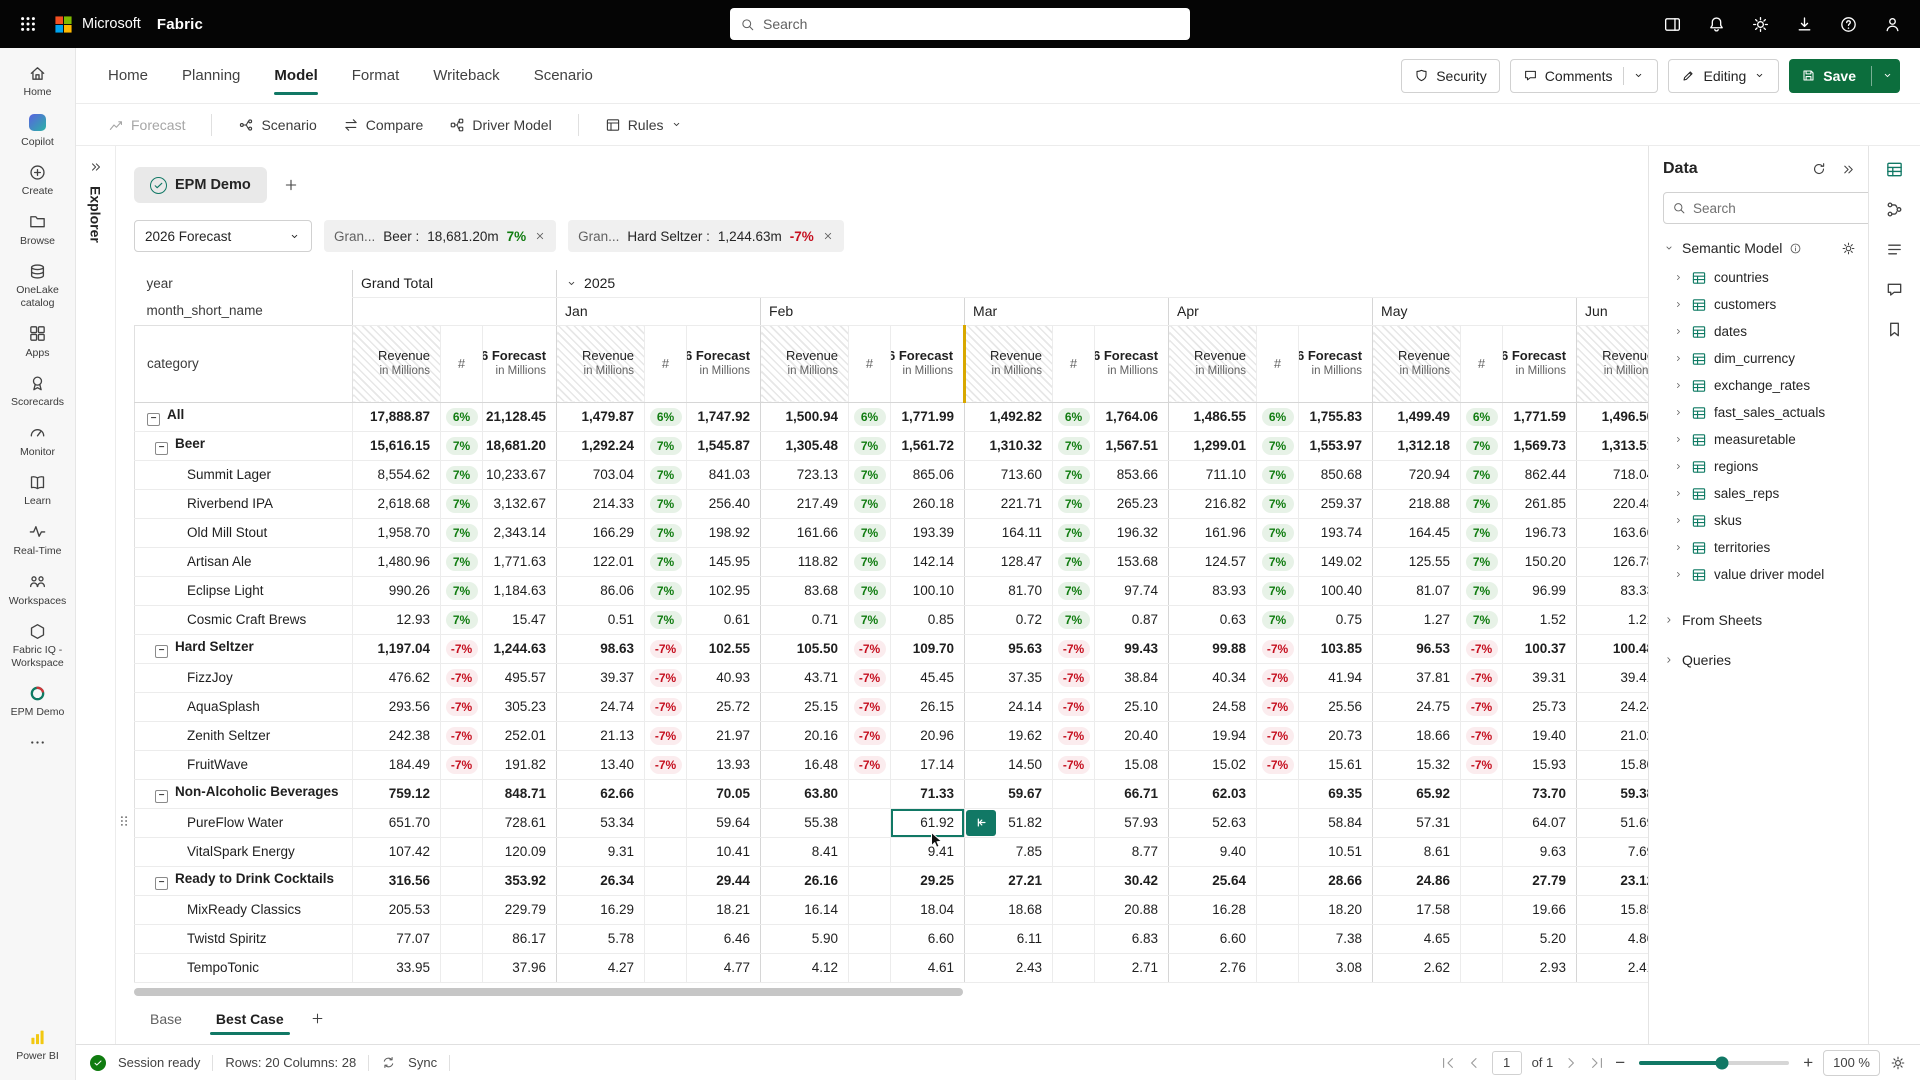 The width and height of the screenshot is (1920, 1080). I want to click on row-header-summit-lager: Summit Lager, so click(243, 475).